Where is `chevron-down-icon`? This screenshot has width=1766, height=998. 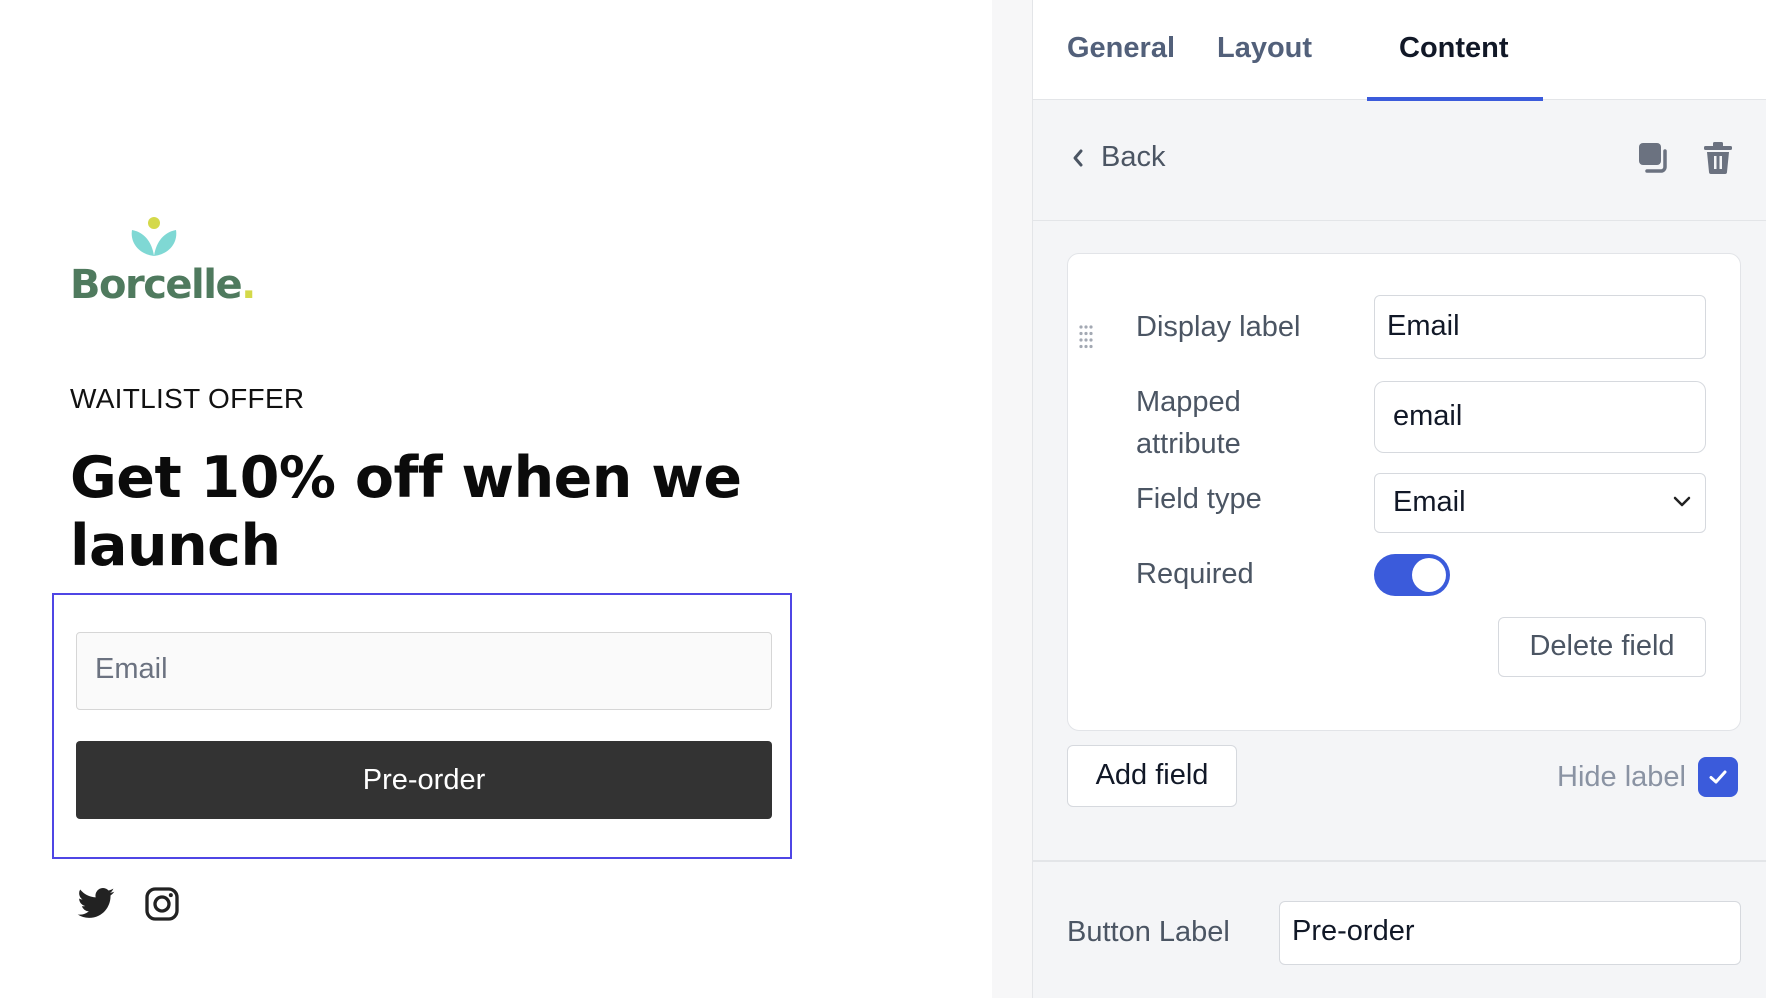 chevron-down-icon is located at coordinates (1682, 501).